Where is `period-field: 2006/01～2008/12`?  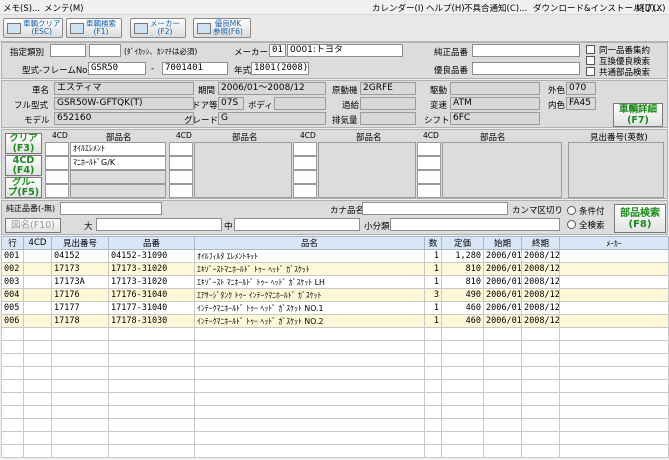 period-field: 2006/01～2008/12 is located at coordinates (272, 88).